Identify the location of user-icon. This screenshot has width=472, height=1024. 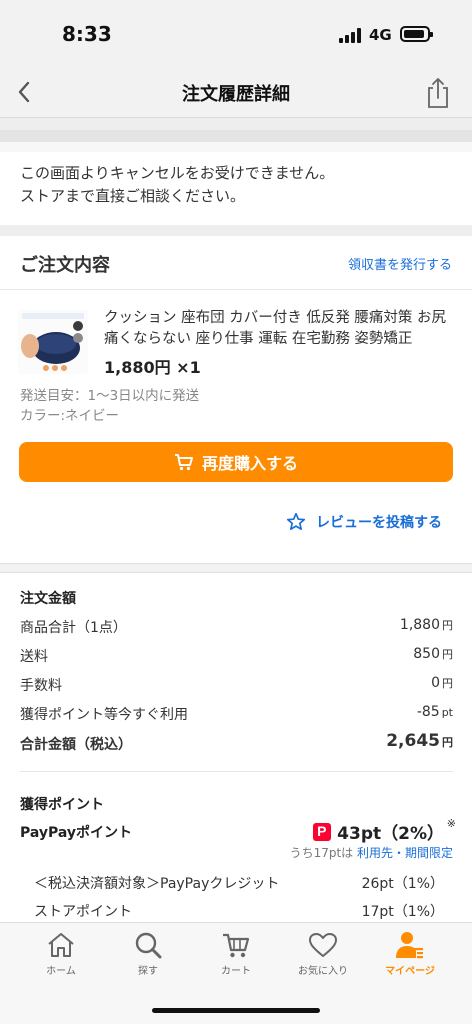
(409, 945).